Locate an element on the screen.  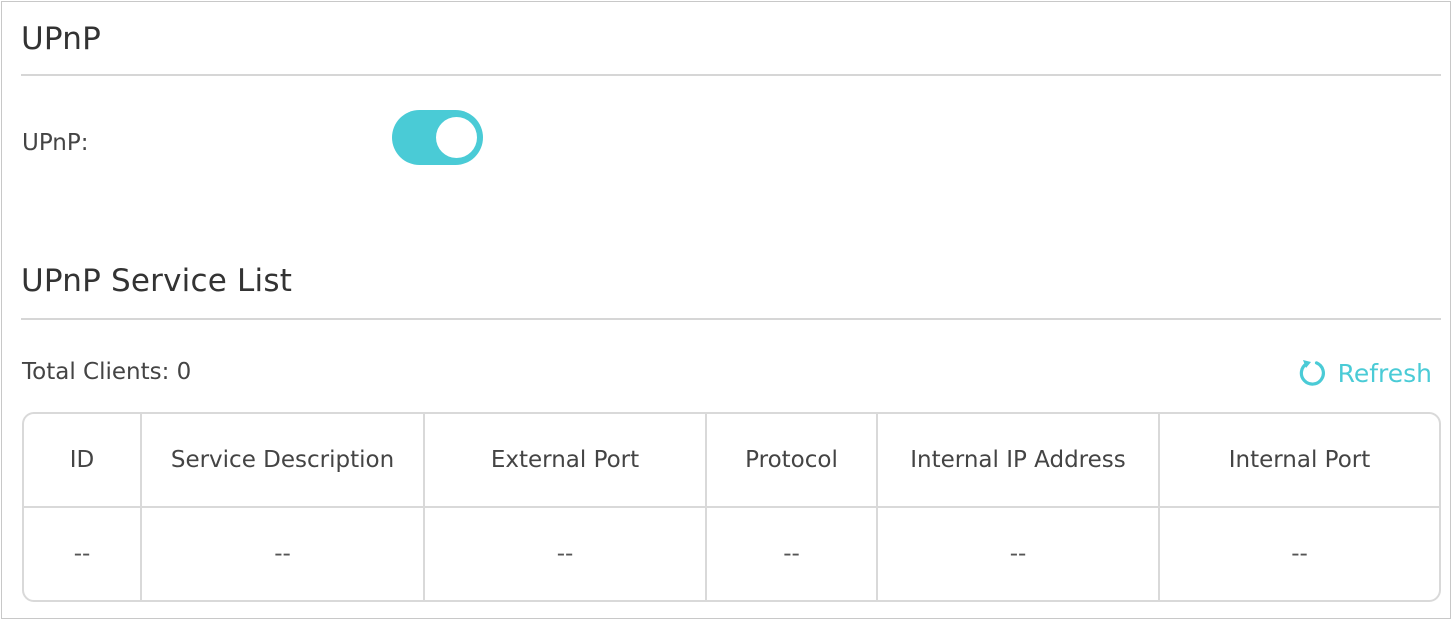
upnp-label: UPnP: is located at coordinates (55, 143).